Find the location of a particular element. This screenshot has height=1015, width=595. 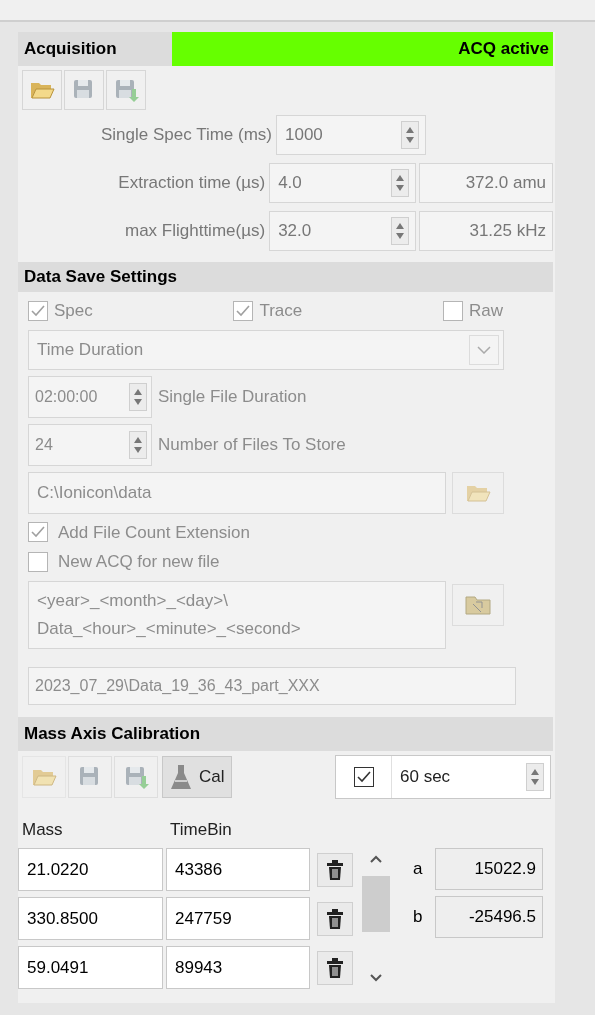

checkbox-label: New ACQ for new file is located at coordinates (139, 562).